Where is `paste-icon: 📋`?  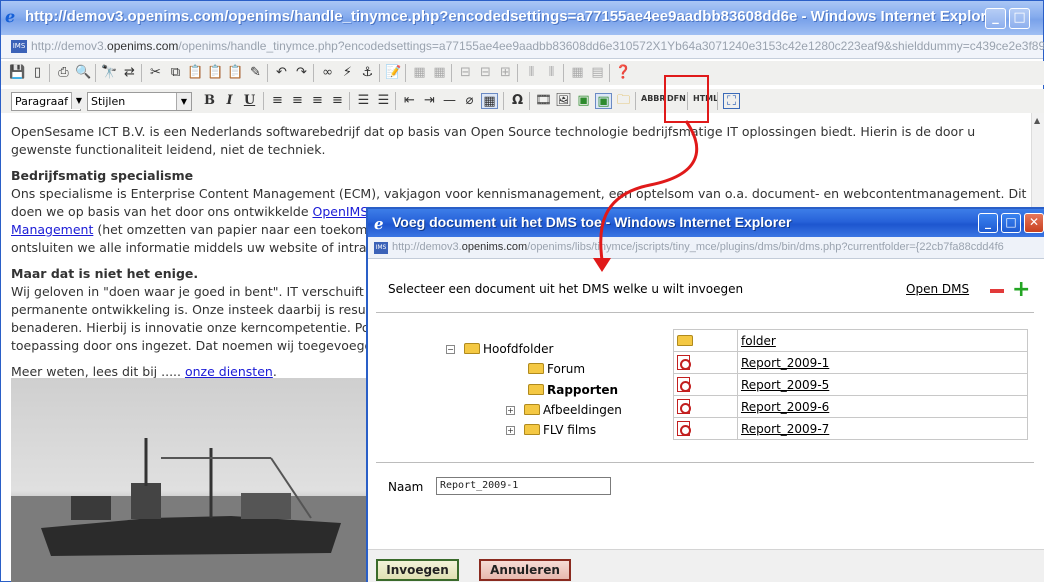 paste-icon: 📋 is located at coordinates (195, 73).